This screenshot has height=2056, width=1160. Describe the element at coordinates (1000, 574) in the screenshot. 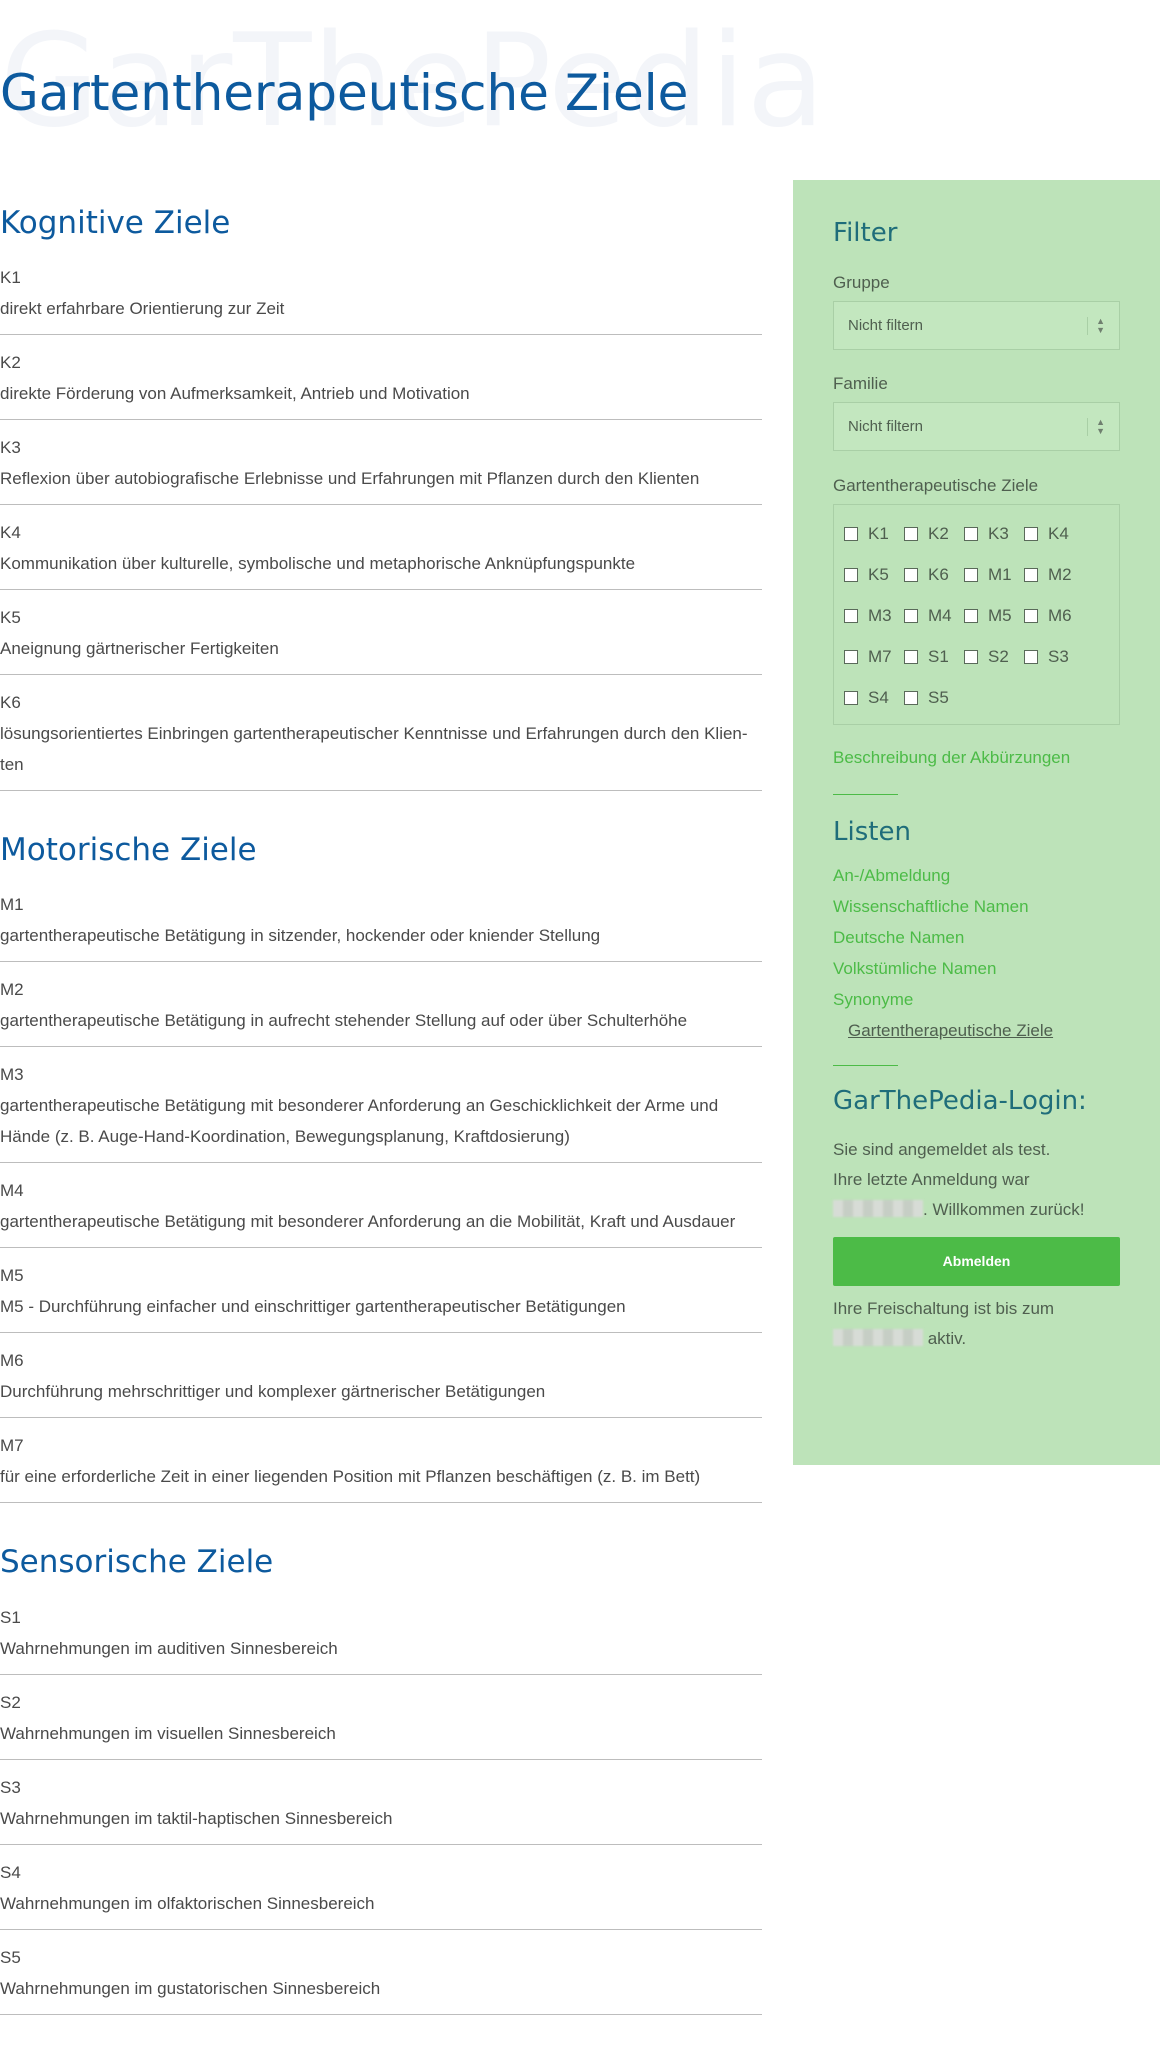

I see `checkbox-label: M1` at that location.